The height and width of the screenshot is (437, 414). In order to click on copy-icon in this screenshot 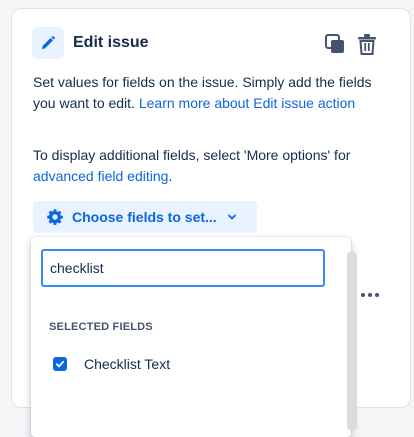, I will do `click(335, 44)`.